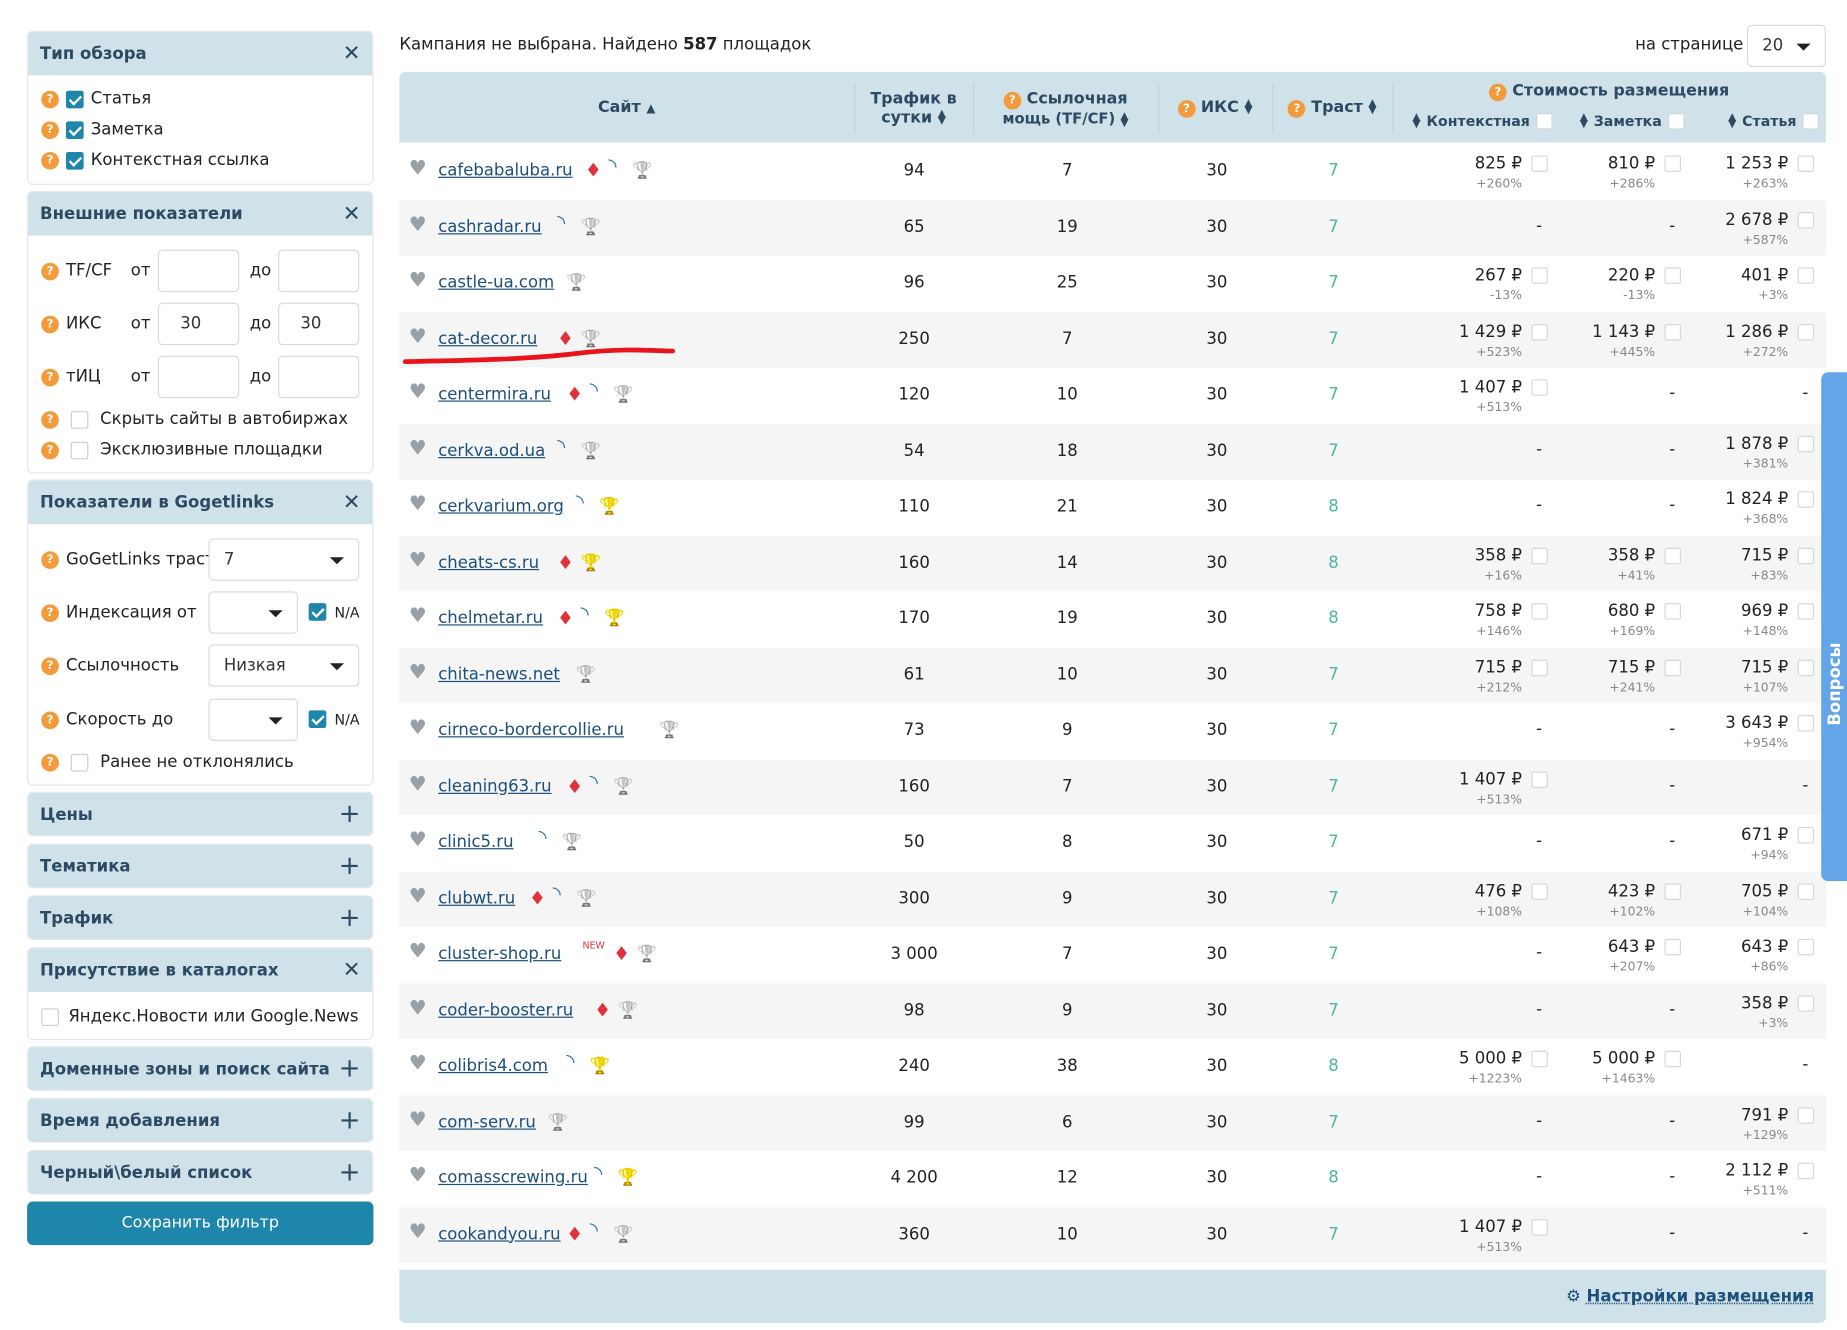  Describe the element at coordinates (96, 99) in the screenshot. I see `review-type-option: ? Статья` at that location.